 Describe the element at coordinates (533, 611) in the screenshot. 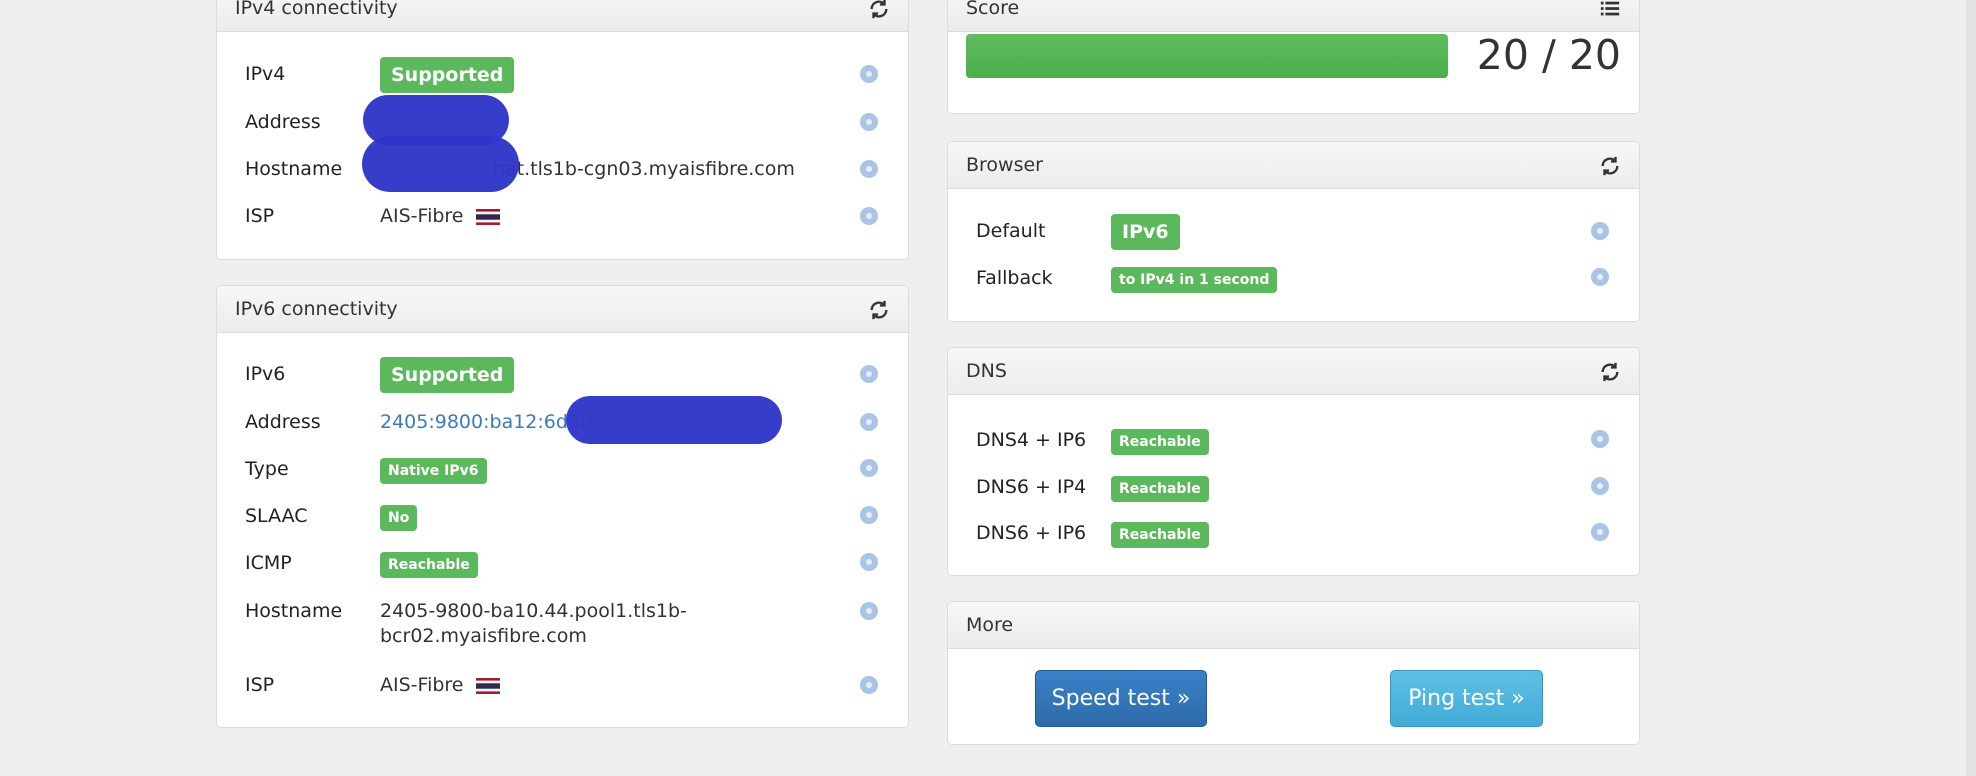

I see `hostname-value-line1: 2405-9800-ba10.44.pool1.tls1b-` at that location.